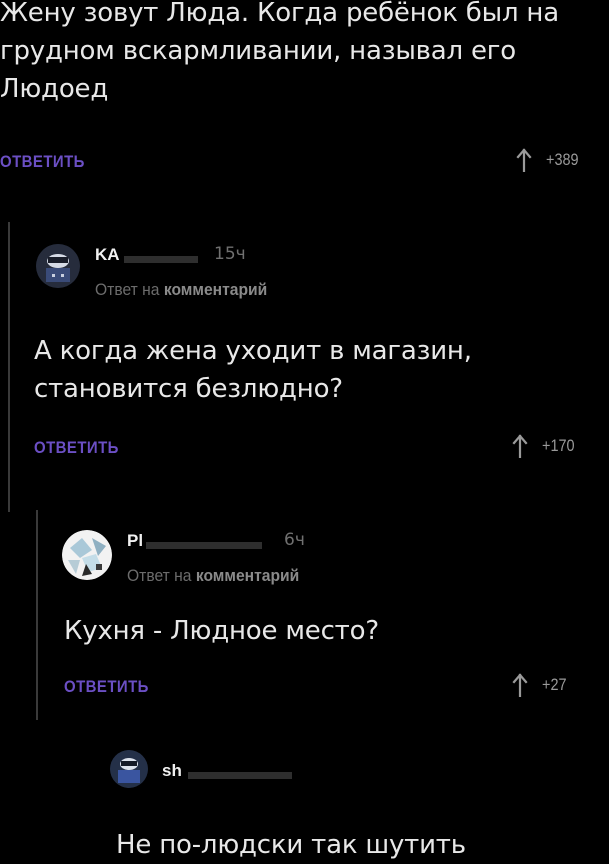 The width and height of the screenshot is (609, 864). I want to click on thread-line, so click(9, 367).